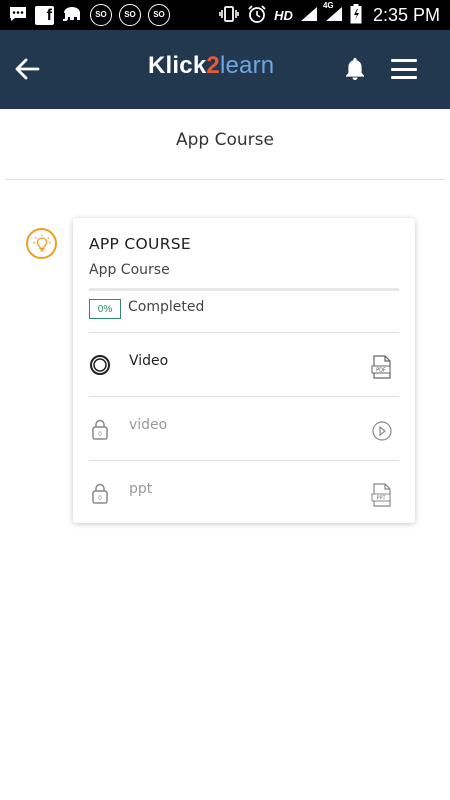 Image resolution: width=450 pixels, height=800 pixels. I want to click on progress-ring-icon, so click(100, 365).